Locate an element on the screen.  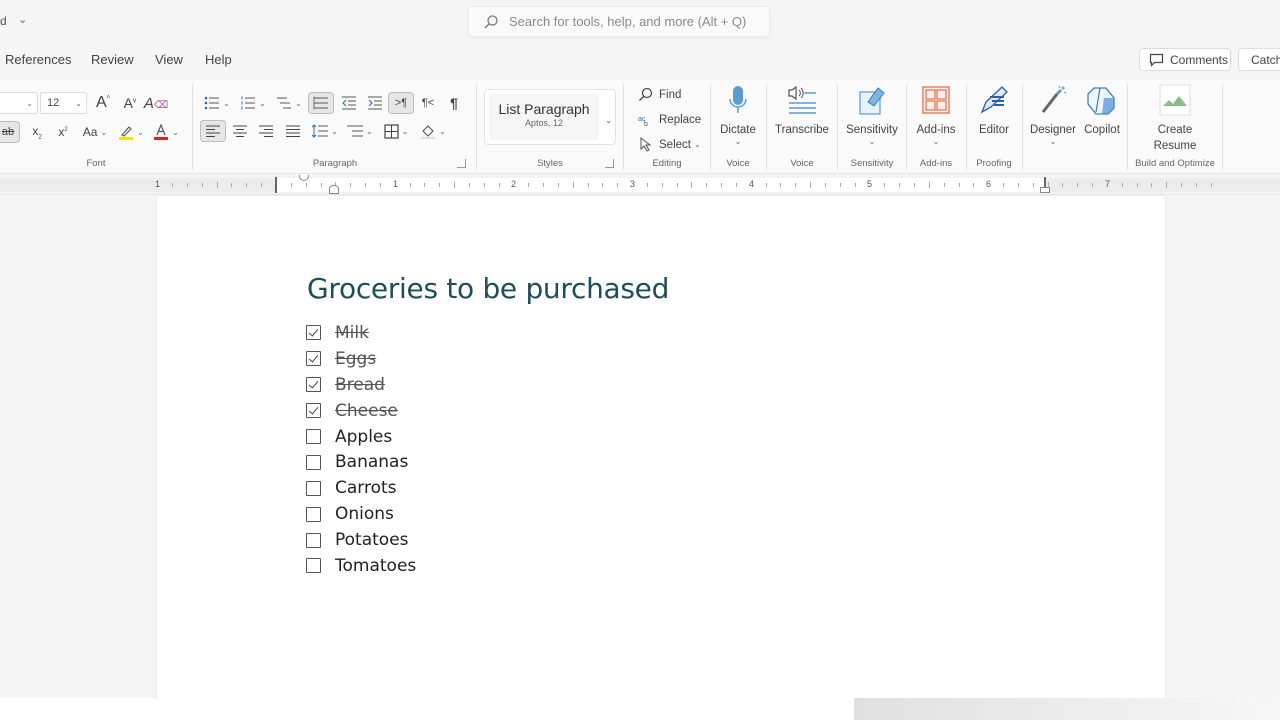
numbering-button: ⌄ is located at coordinates (253, 103).